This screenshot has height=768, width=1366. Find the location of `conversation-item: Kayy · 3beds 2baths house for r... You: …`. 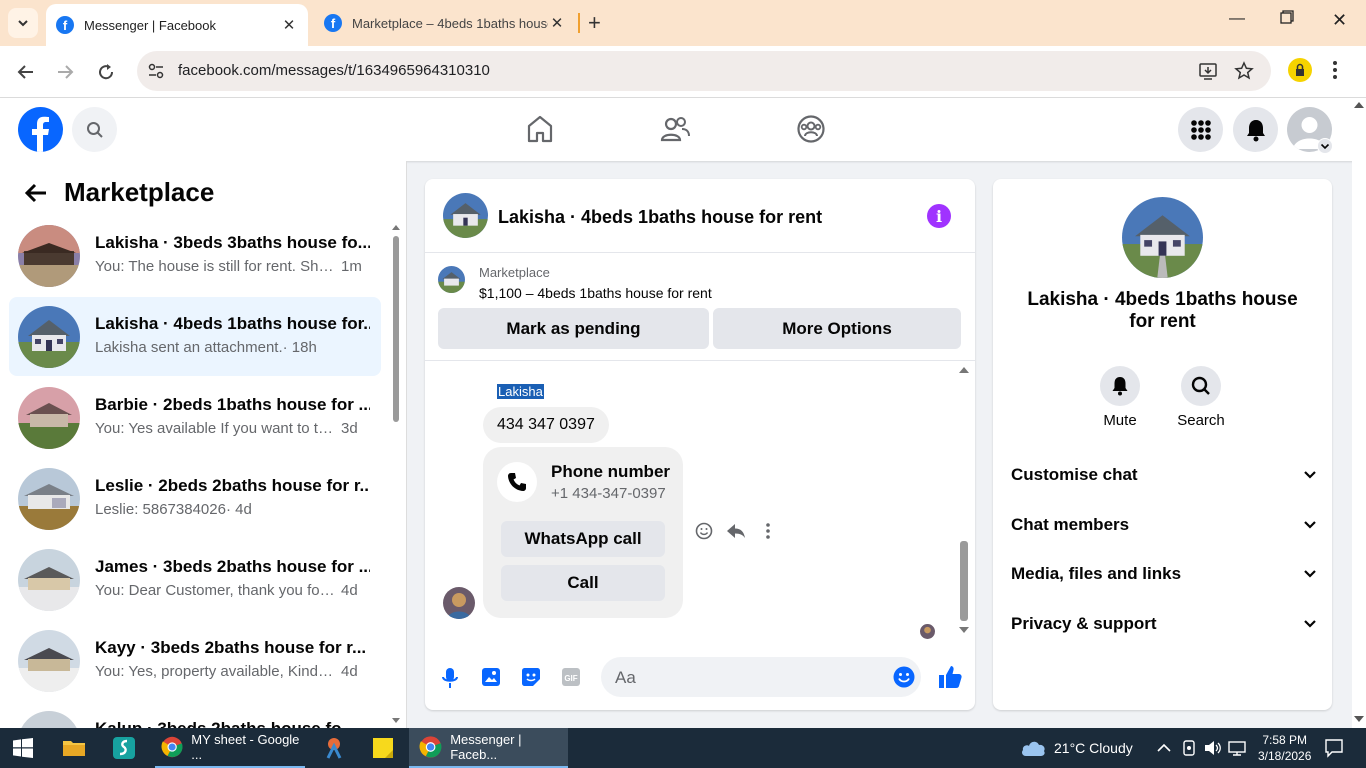

conversation-item: Kayy · 3beds 2baths house for r... You: … is located at coordinates (195, 660).